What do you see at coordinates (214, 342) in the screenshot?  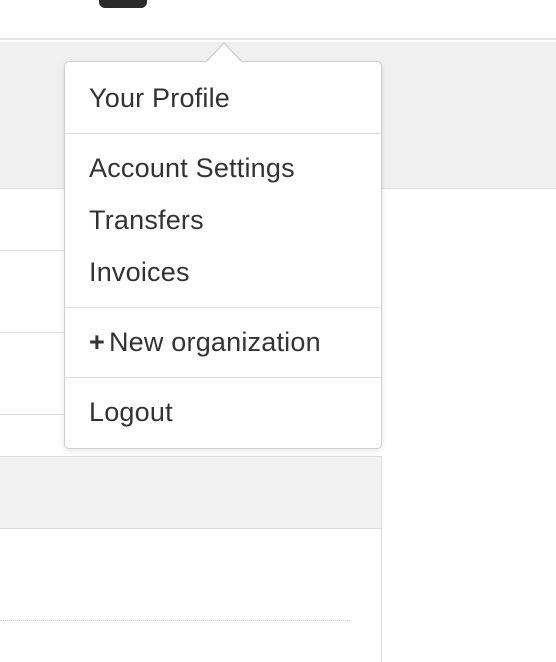 I see `menu-item-label: New organization` at bounding box center [214, 342].